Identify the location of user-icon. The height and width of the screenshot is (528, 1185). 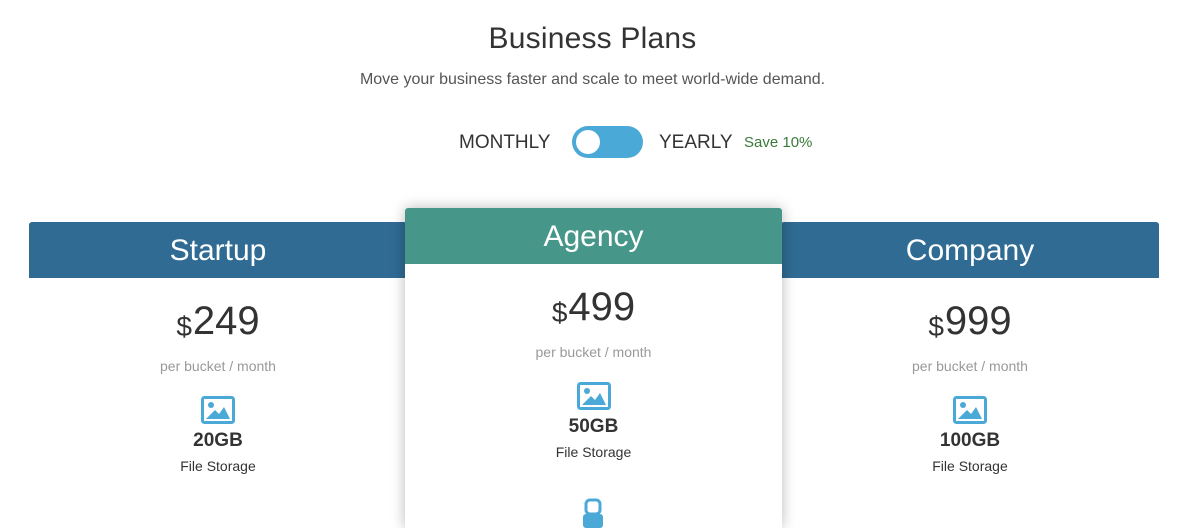
(593, 513).